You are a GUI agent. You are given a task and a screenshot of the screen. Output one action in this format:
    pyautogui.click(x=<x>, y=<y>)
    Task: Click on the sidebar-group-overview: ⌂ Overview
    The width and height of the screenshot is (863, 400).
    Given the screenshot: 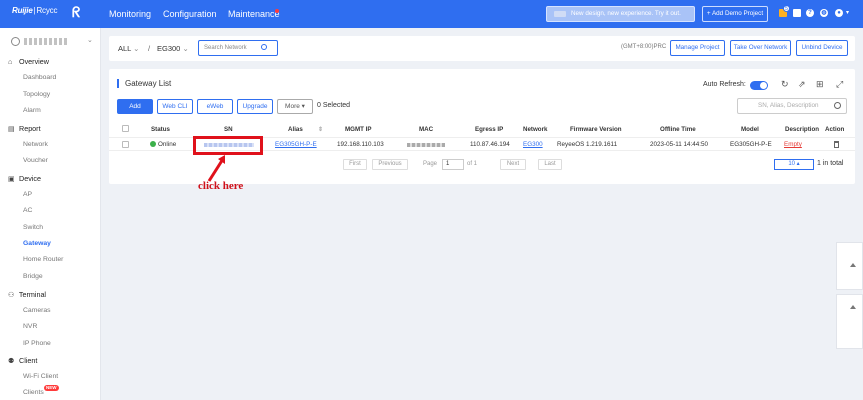 What is the action you would take?
    pyautogui.click(x=28, y=61)
    